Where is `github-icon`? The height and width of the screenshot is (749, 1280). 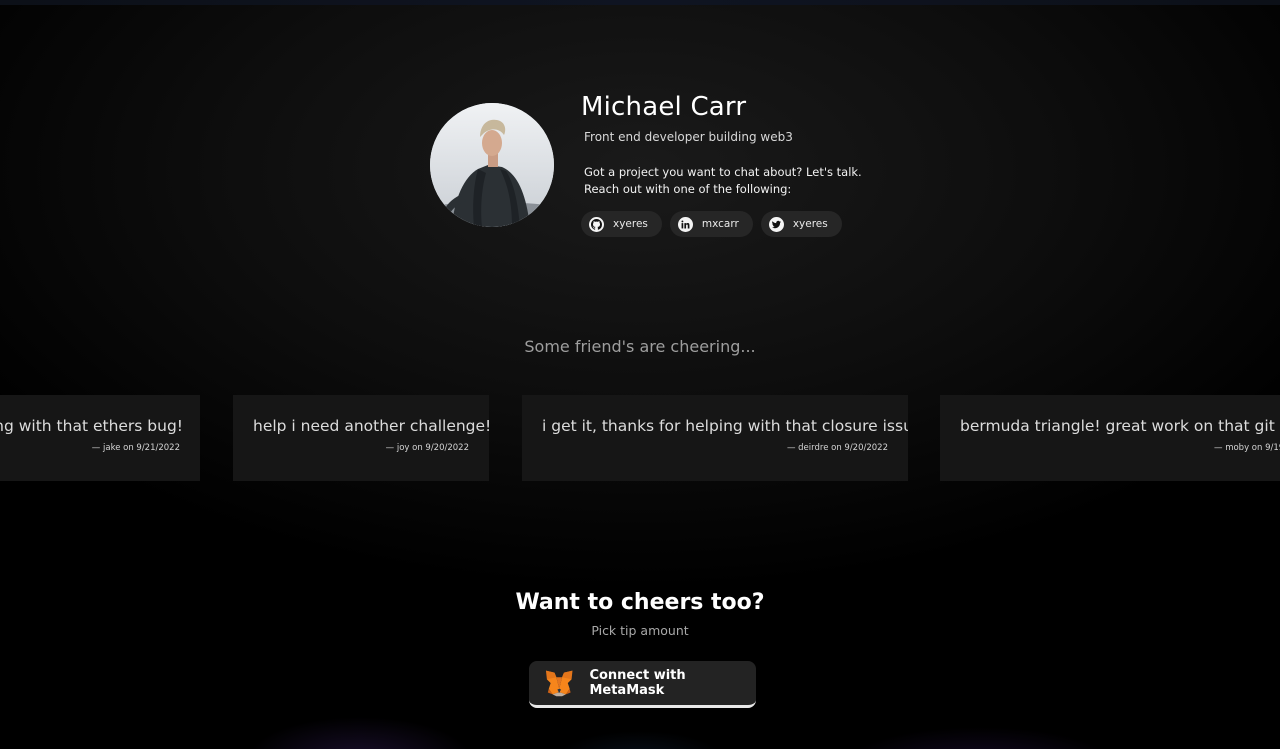
github-icon is located at coordinates (596, 224).